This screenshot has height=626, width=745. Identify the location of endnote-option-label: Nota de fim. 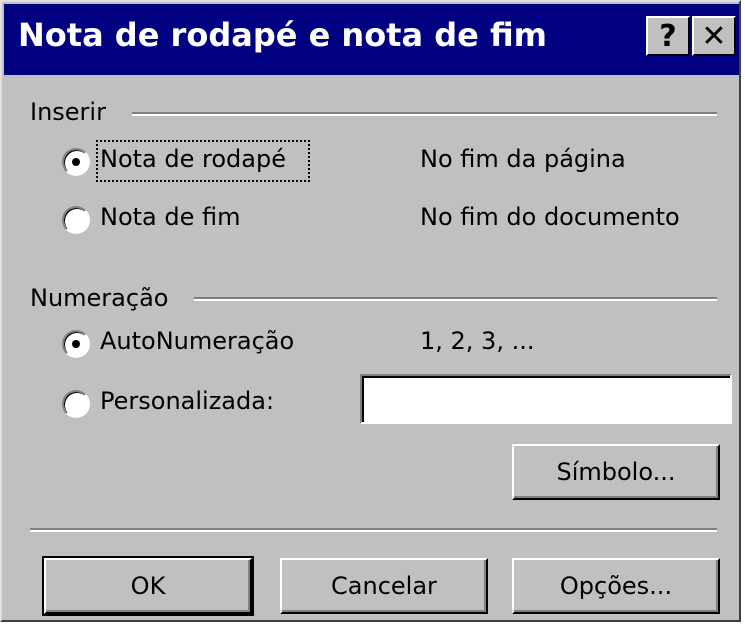
(170, 217).